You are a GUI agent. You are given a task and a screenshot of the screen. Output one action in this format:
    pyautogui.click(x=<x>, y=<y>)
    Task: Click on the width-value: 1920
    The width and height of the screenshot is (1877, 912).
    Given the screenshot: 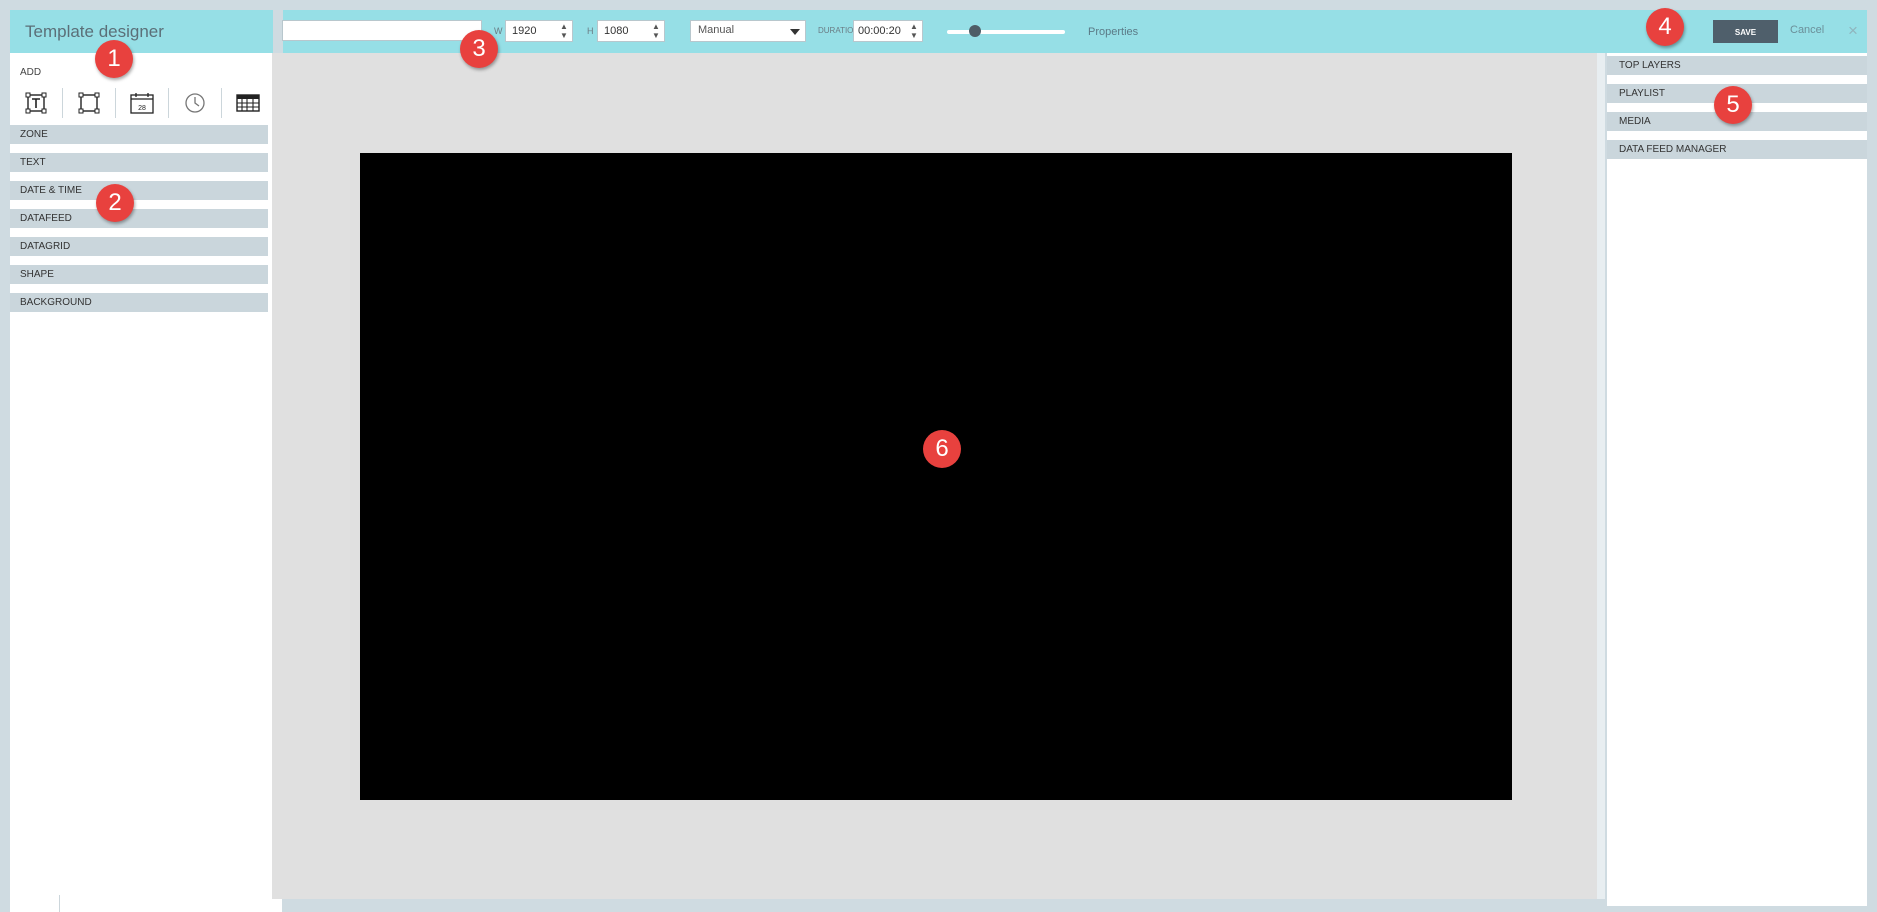 What is the action you would take?
    pyautogui.click(x=524, y=31)
    